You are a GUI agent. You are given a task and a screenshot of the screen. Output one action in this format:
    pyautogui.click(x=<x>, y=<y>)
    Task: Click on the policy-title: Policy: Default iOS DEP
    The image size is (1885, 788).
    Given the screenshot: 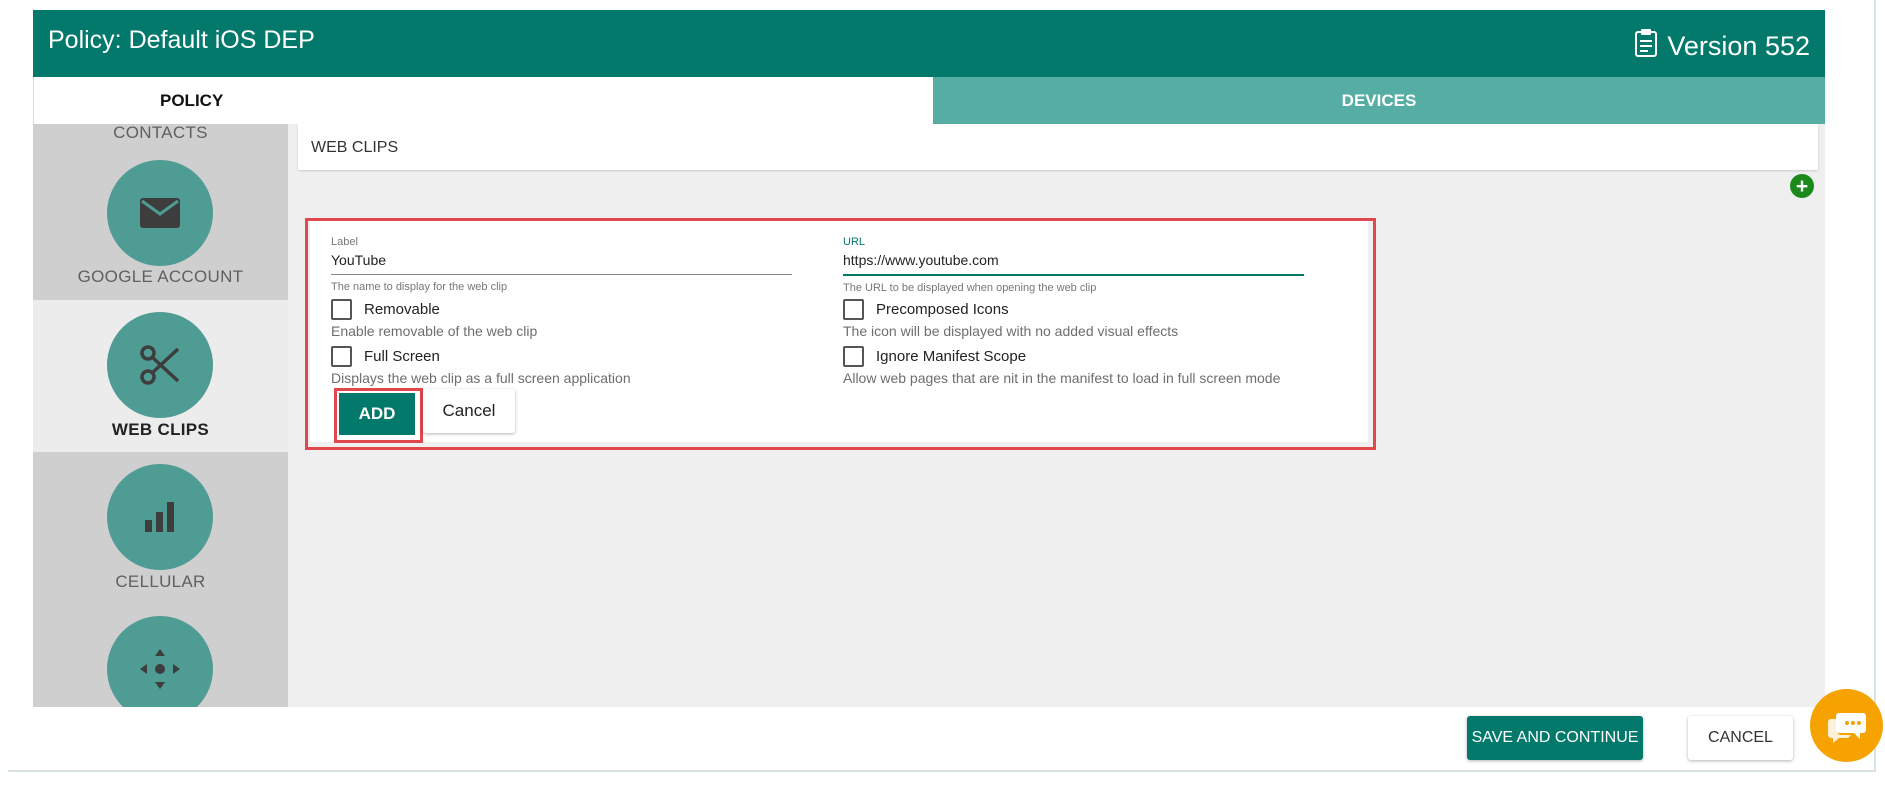 What is the action you would take?
    pyautogui.click(x=181, y=40)
    